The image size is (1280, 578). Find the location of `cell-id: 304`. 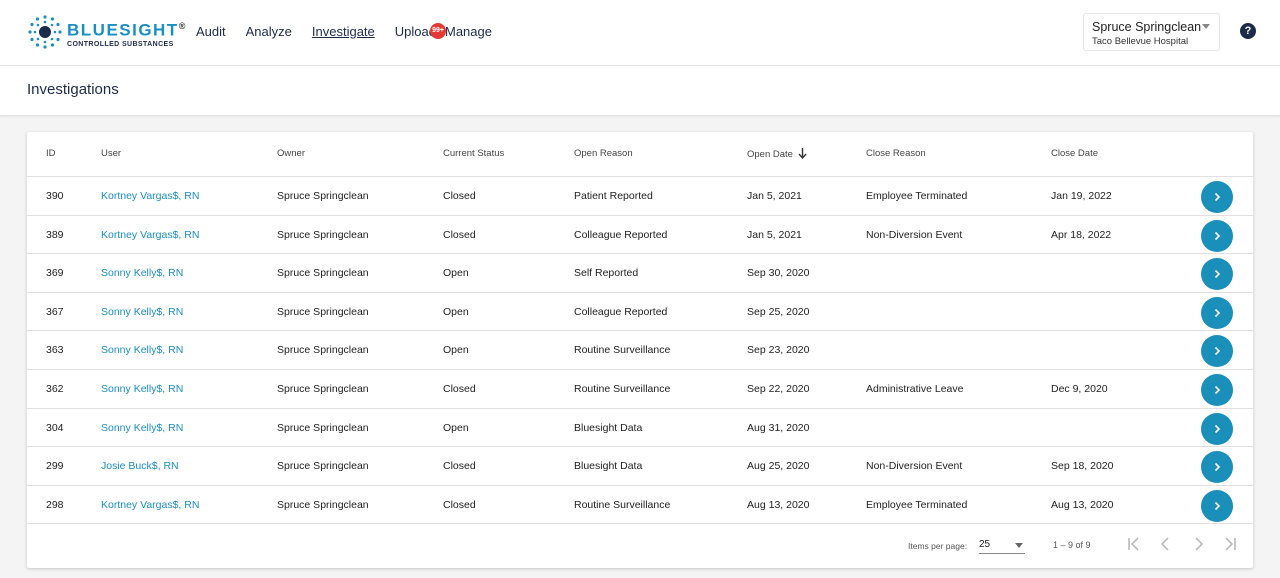

cell-id: 304 is located at coordinates (55, 427).